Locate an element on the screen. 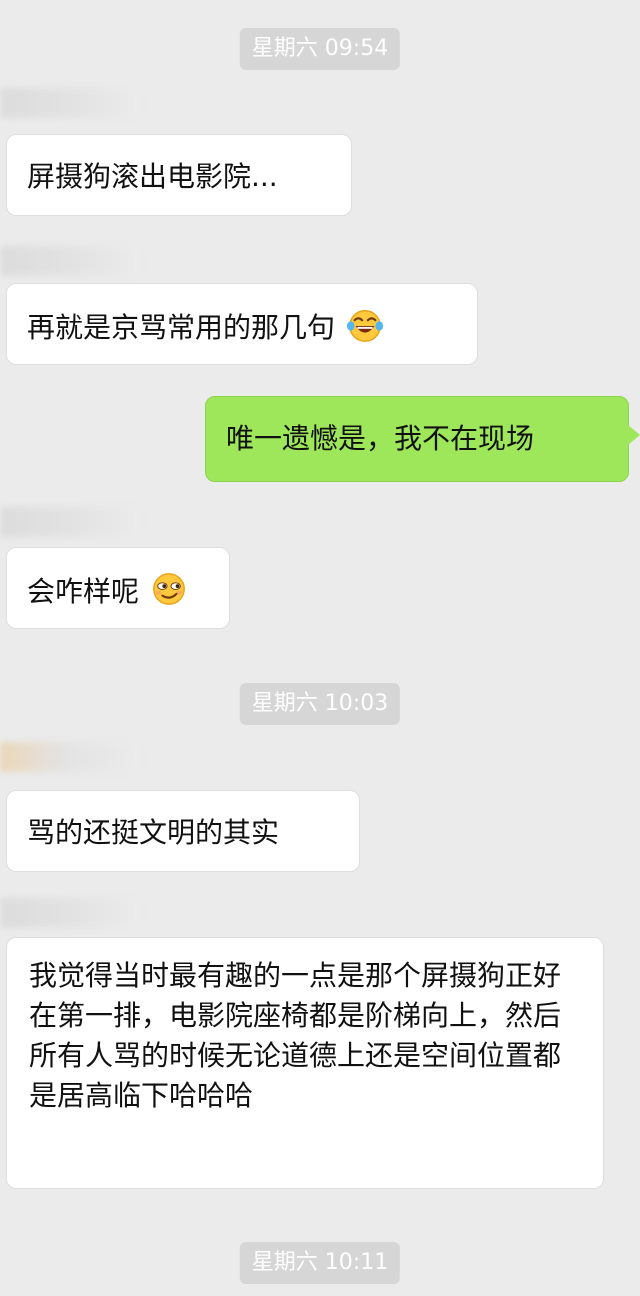 The height and width of the screenshot is (1296, 640). message-bubble-incoming: 再就是京骂常用的那几句 is located at coordinates (242, 324).